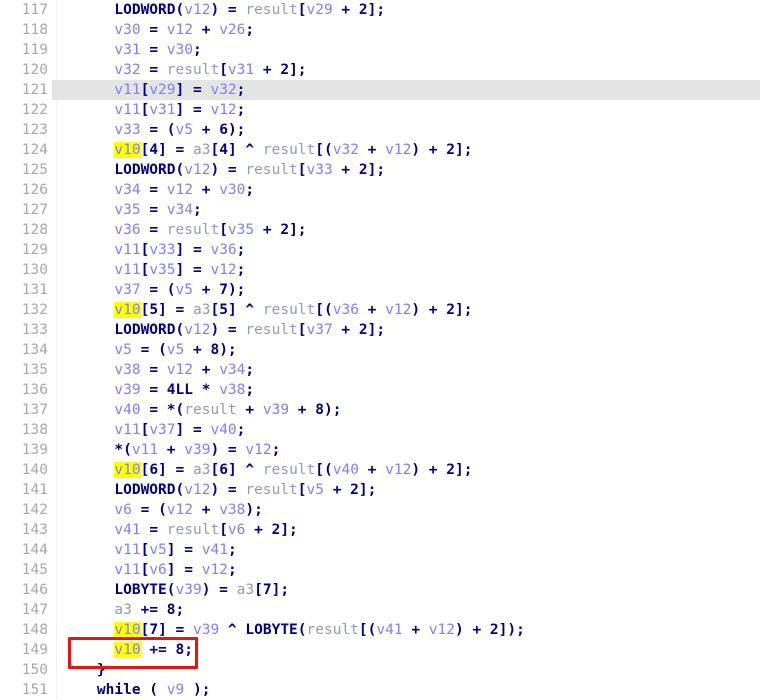  I want to click on code-line-text: v35 = v34;, so click(126, 210).